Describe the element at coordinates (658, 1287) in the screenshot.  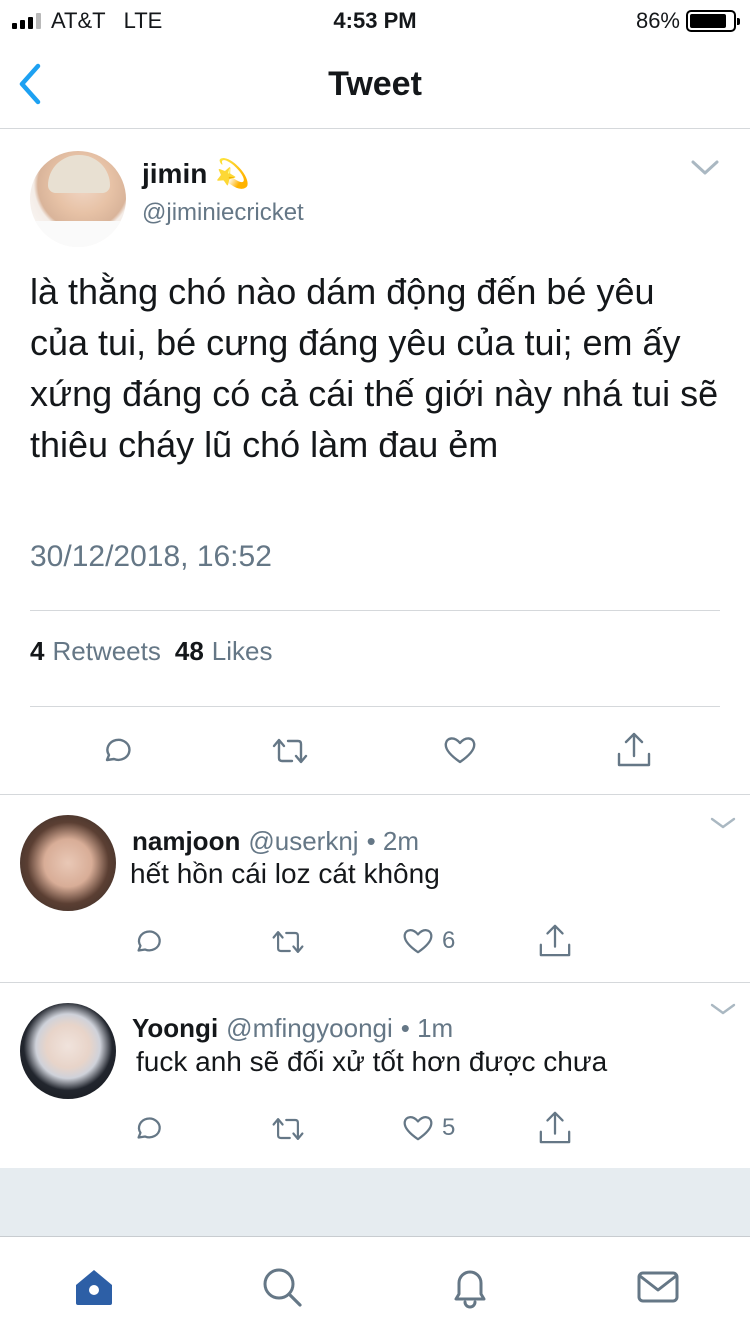
I see `messages-icon` at that location.